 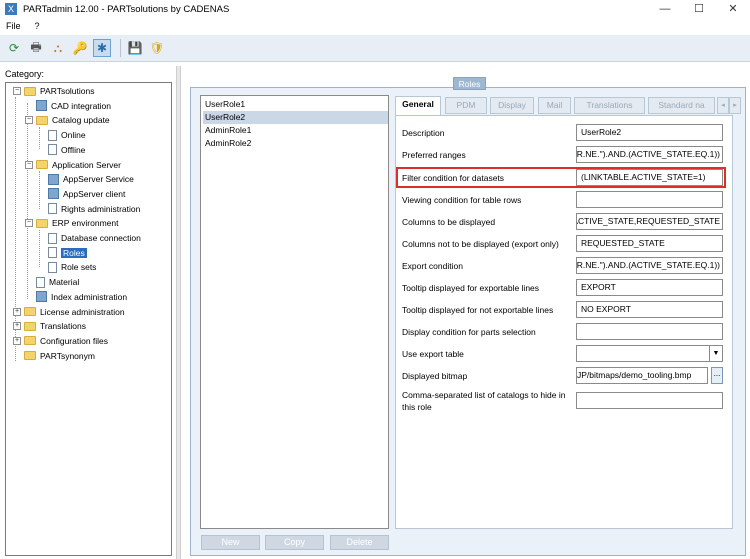 I want to click on viewing-condition-input, so click(x=649, y=199).